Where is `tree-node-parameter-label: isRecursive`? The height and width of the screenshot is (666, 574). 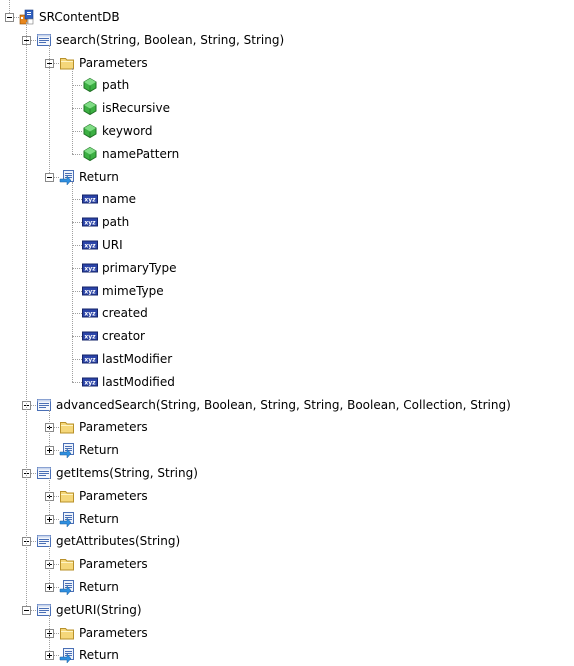 tree-node-parameter-label: isRecursive is located at coordinates (136, 108).